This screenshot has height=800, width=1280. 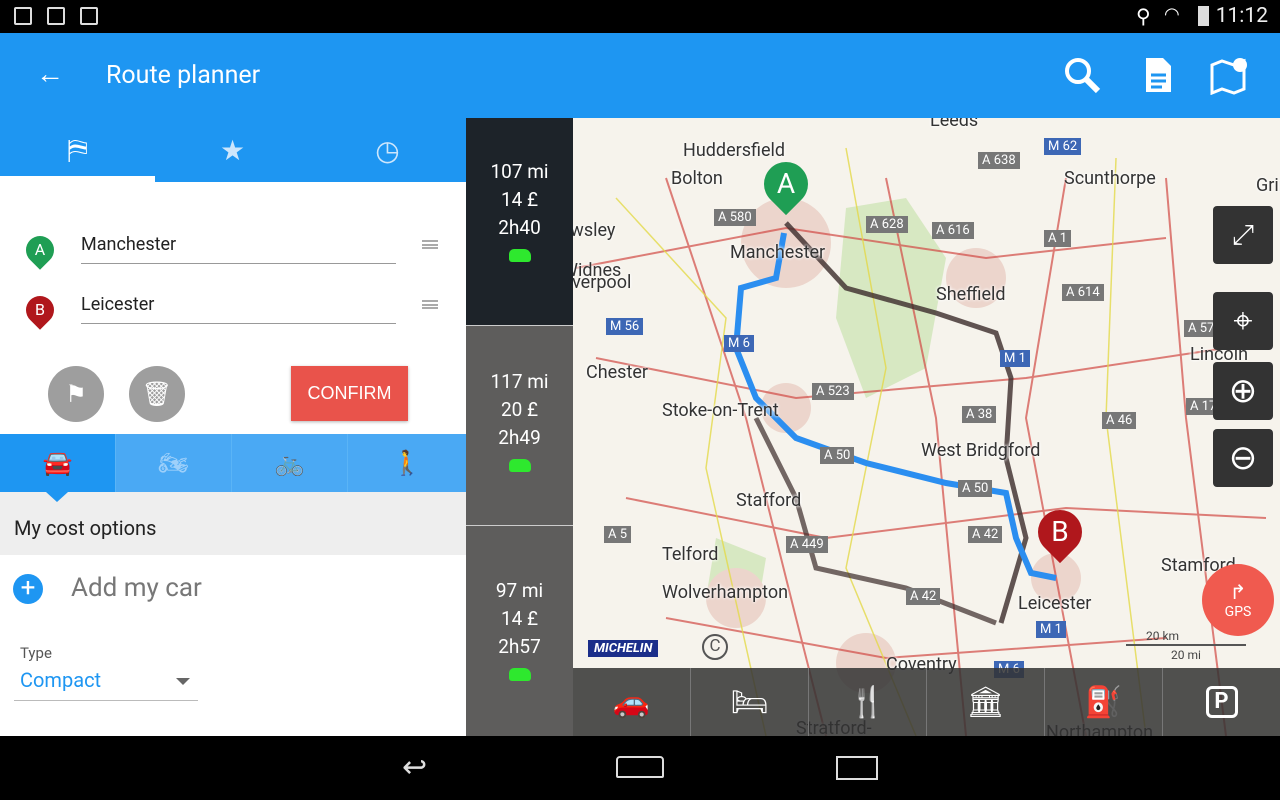 What do you see at coordinates (1186, 655) in the screenshot?
I see `scale-mi: 20 mi` at bounding box center [1186, 655].